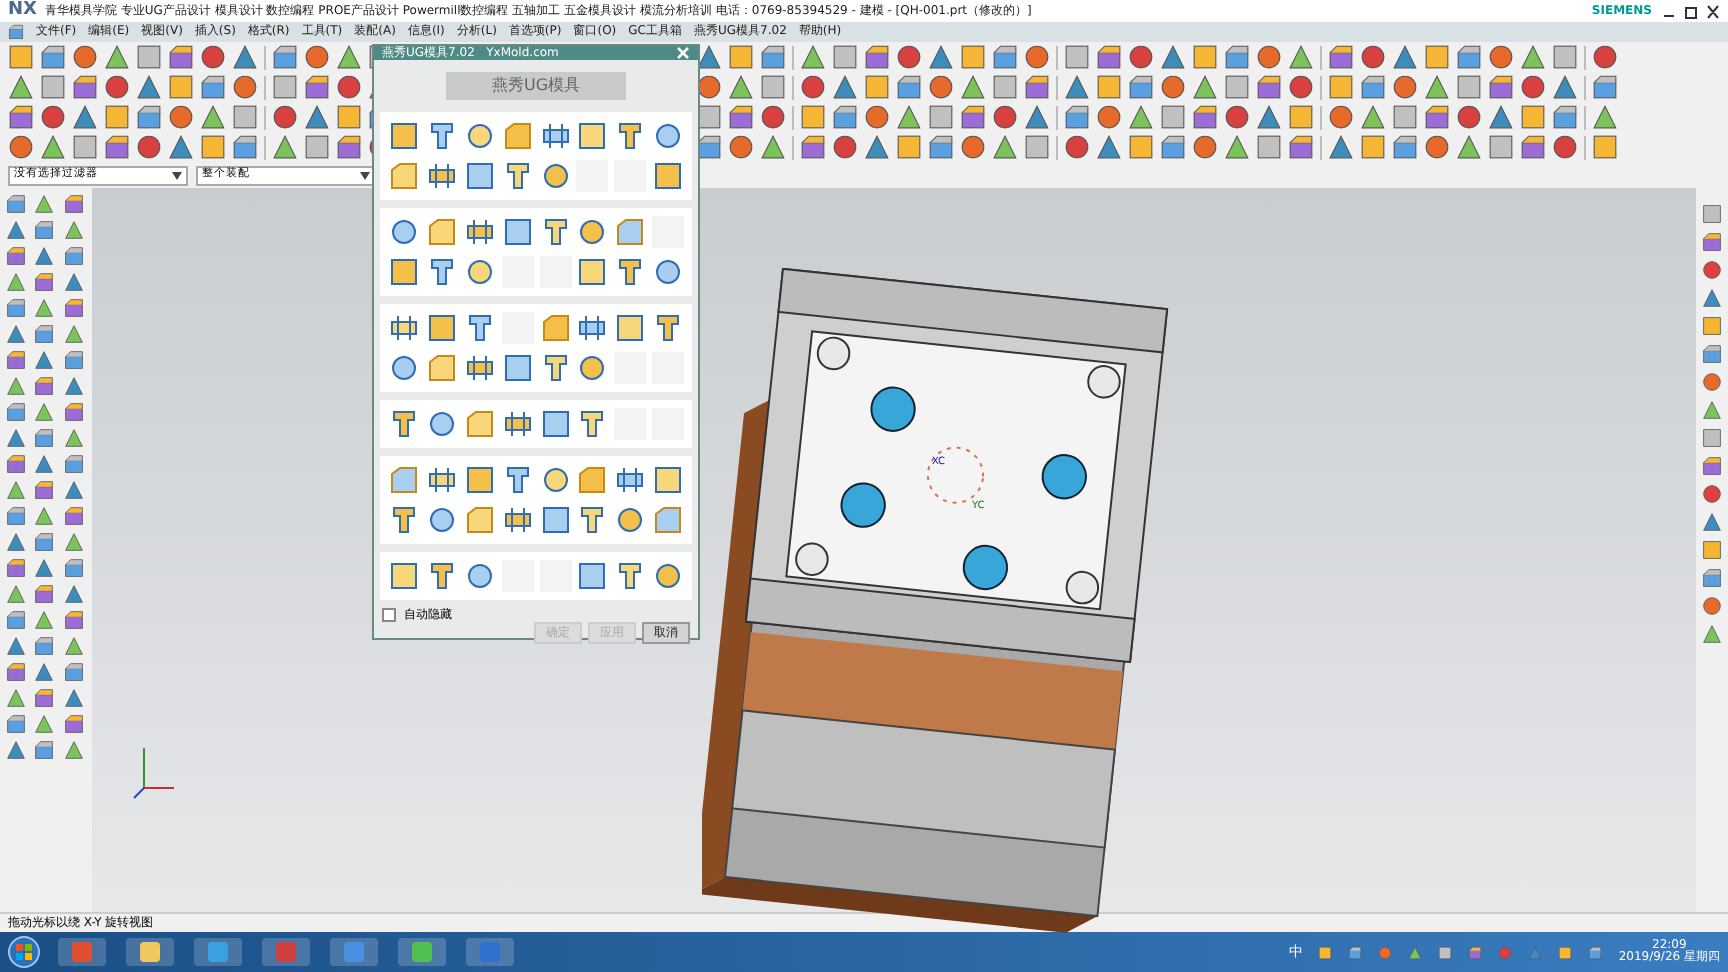 The height and width of the screenshot is (972, 1728). What do you see at coordinates (389, 615) in the screenshot?
I see `auto-hide-checkbox` at bounding box center [389, 615].